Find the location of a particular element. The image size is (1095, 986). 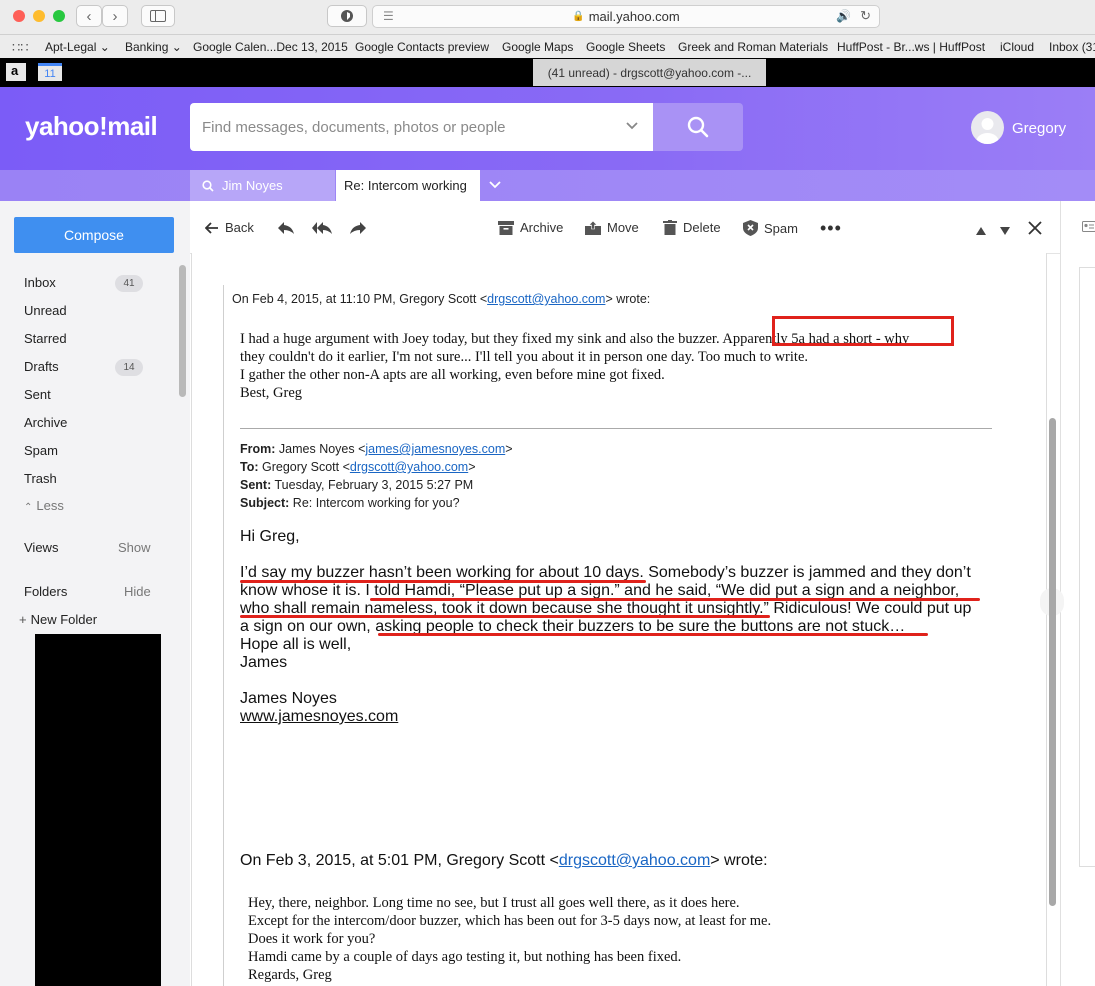

grid-icon: ∷∷ is located at coordinates (20, 48).